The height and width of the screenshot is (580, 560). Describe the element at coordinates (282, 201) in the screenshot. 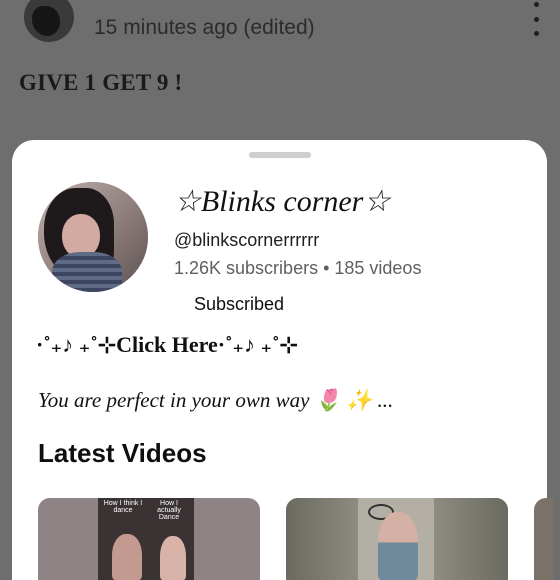

I see `channel-name: ☆Blinks corner☆` at that location.